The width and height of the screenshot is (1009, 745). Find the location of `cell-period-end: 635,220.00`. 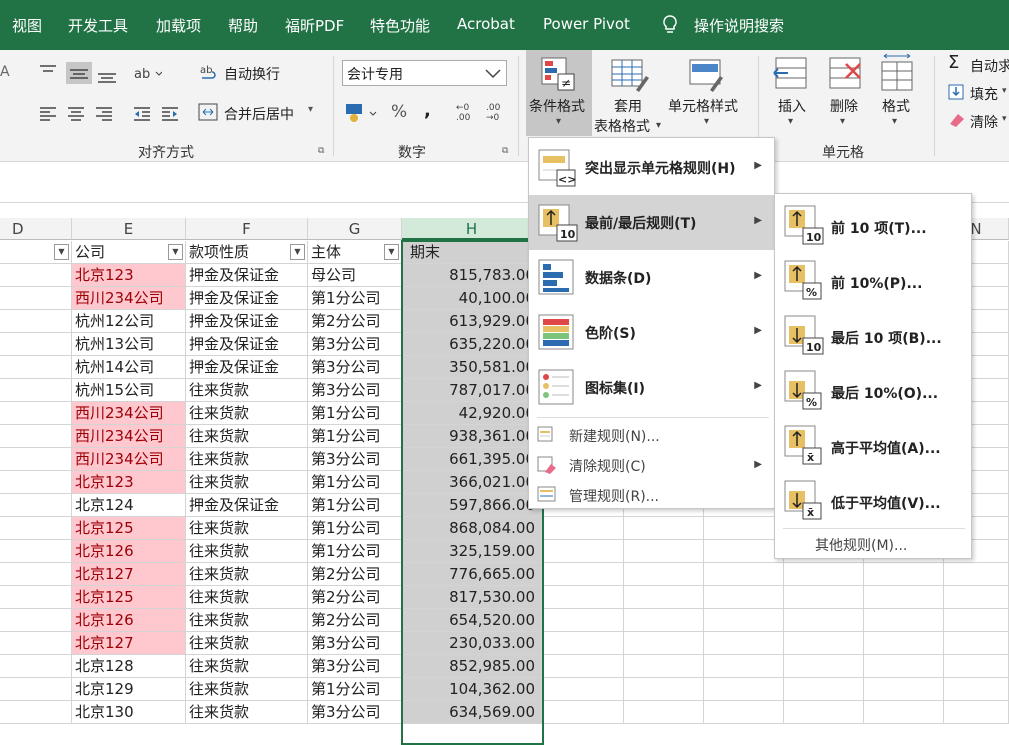

cell-period-end: 635,220.00 is located at coordinates (472, 344).